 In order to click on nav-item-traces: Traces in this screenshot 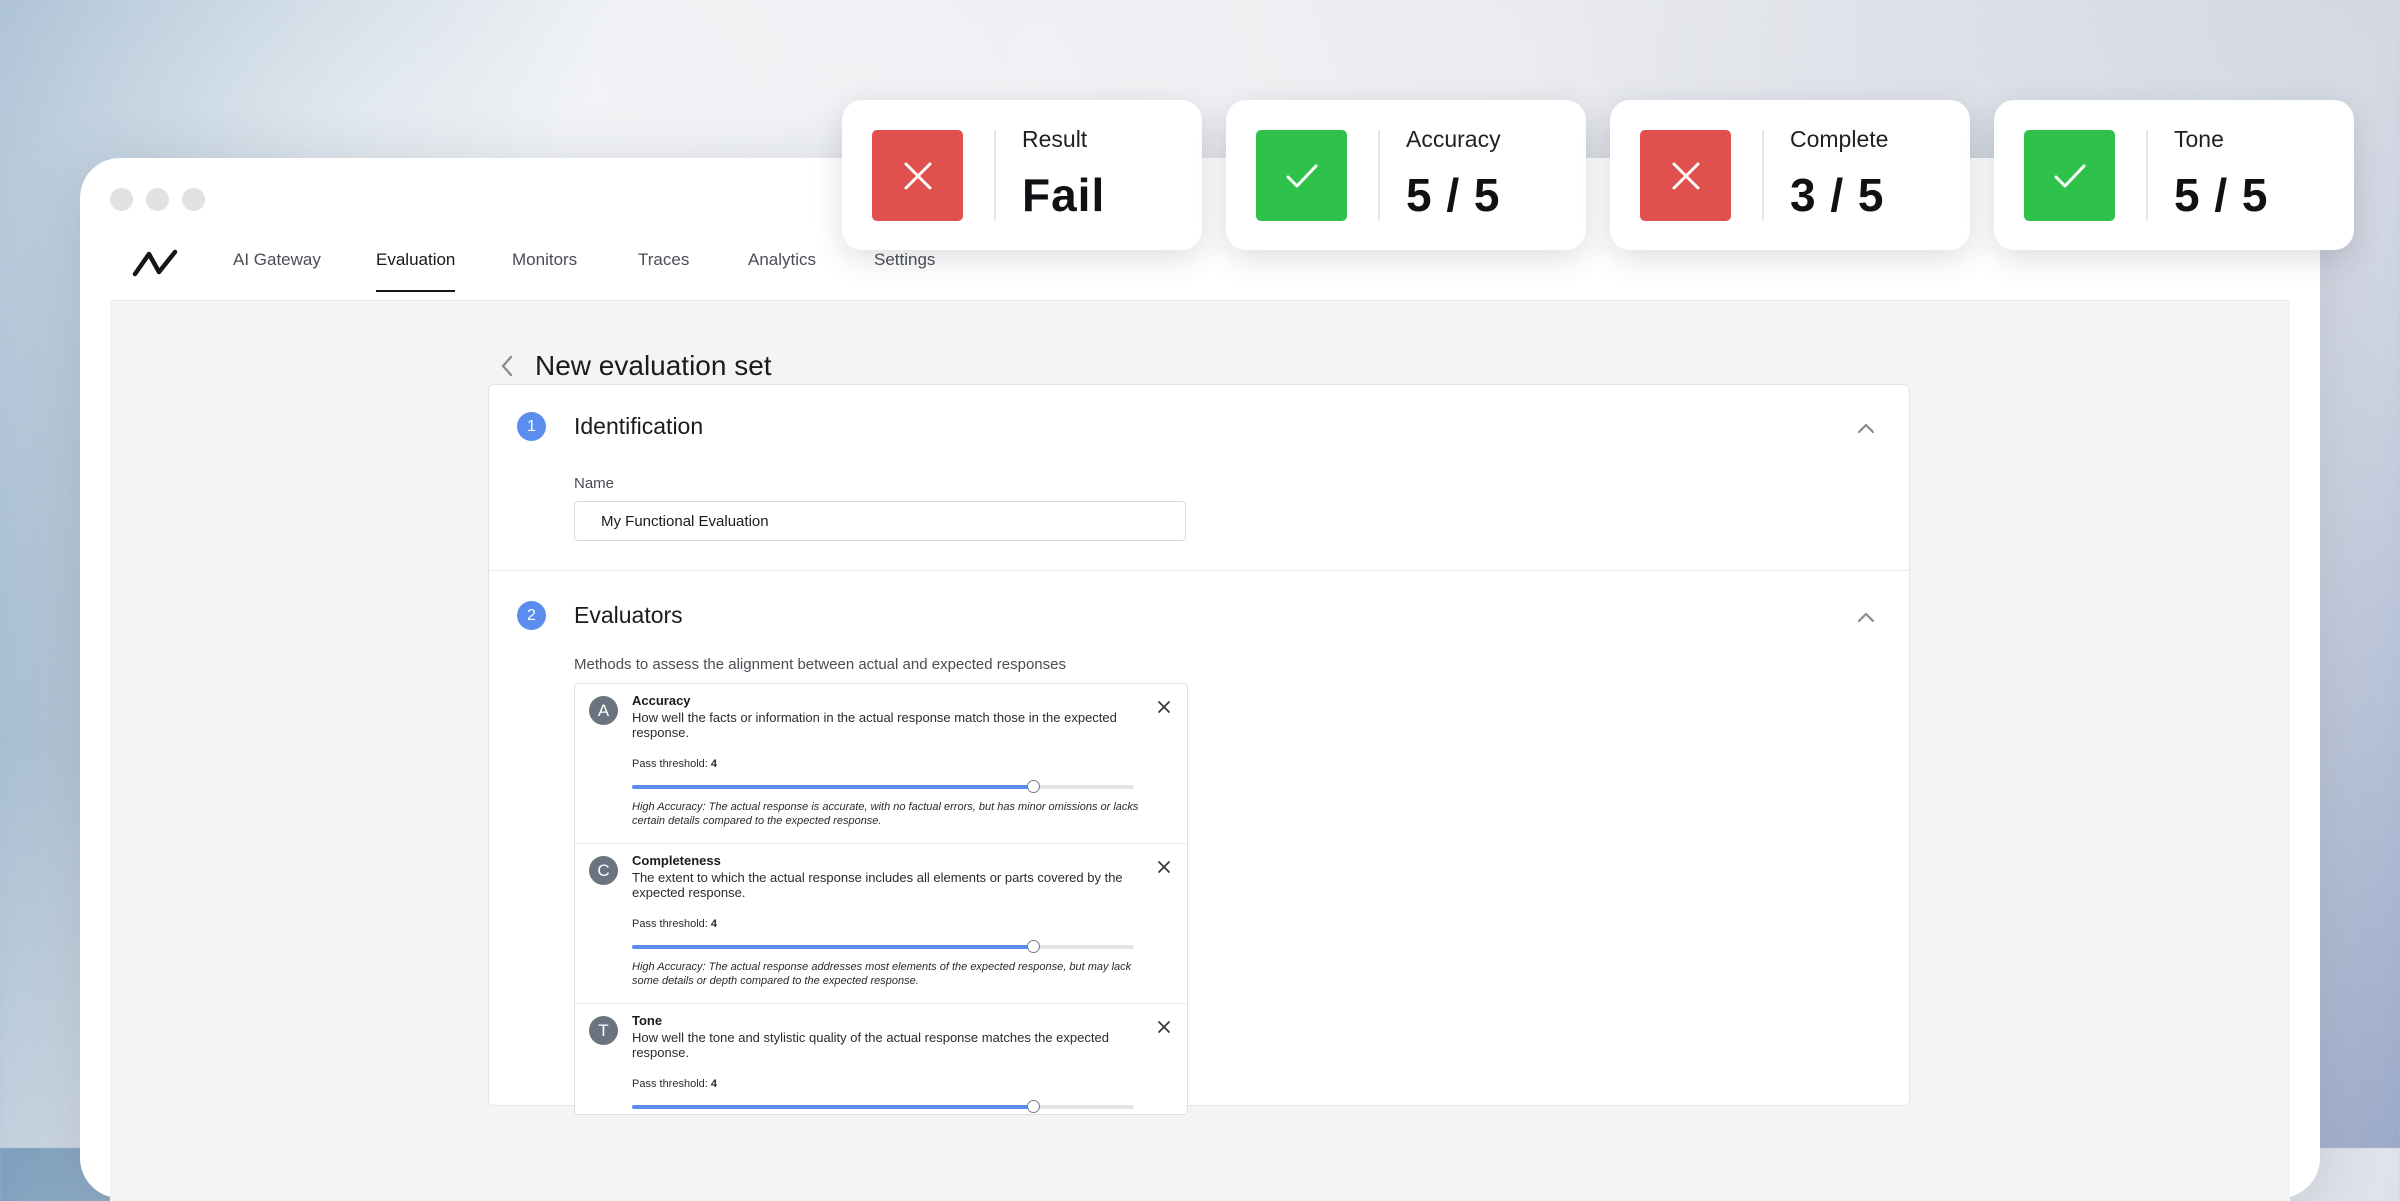, I will do `click(663, 260)`.